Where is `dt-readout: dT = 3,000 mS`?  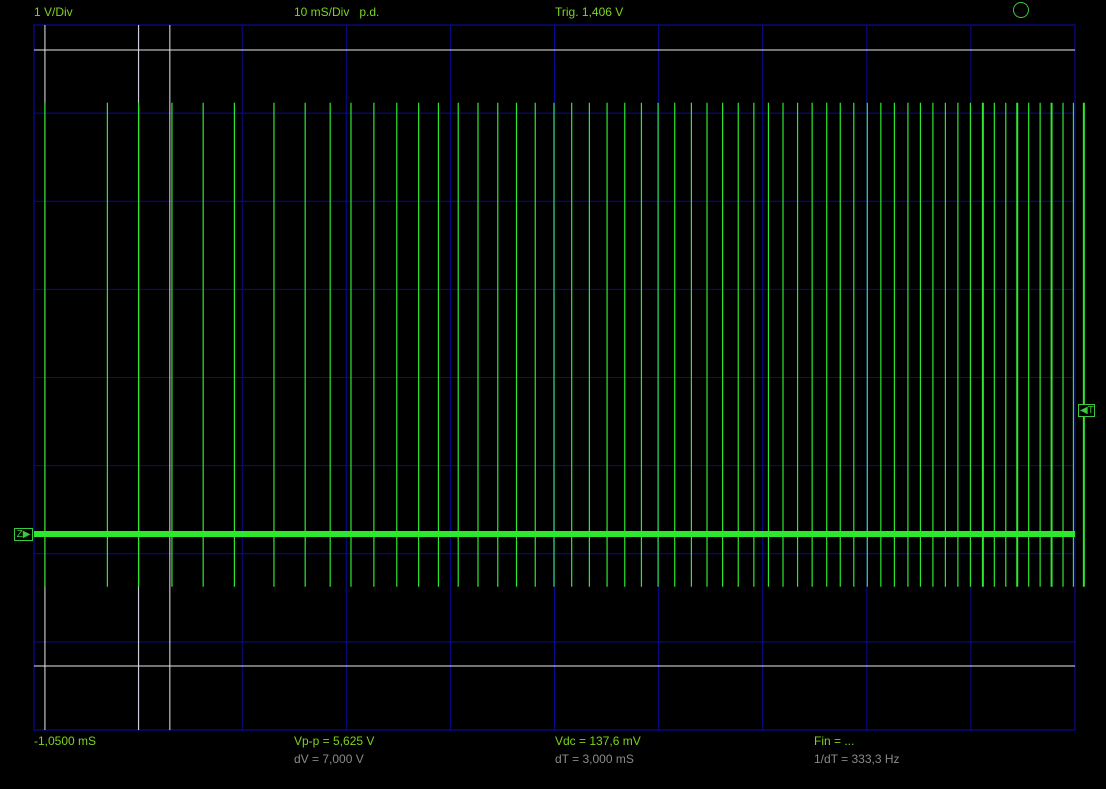 dt-readout: dT = 3,000 mS is located at coordinates (594, 759).